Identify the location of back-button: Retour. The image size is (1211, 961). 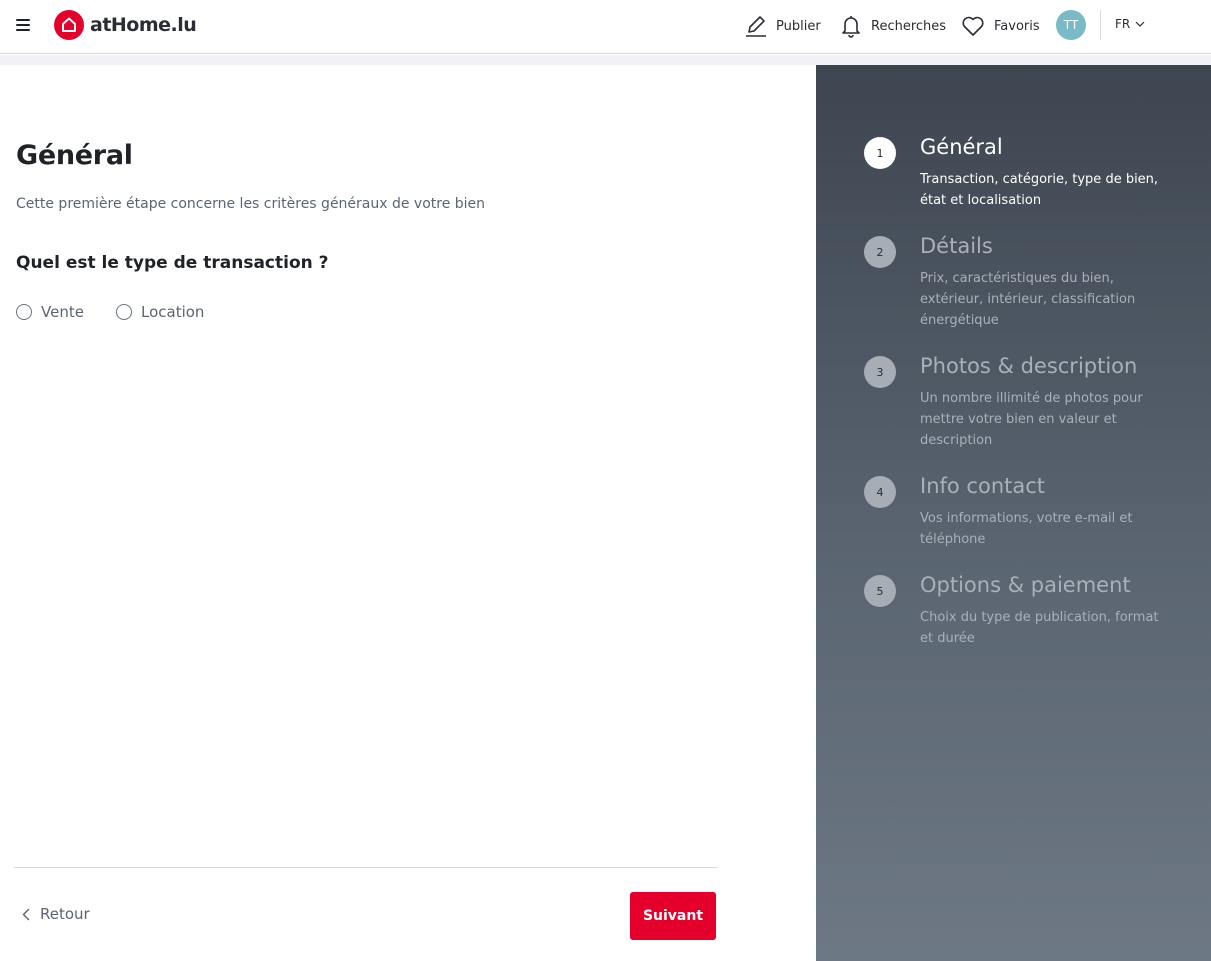
(56, 914).